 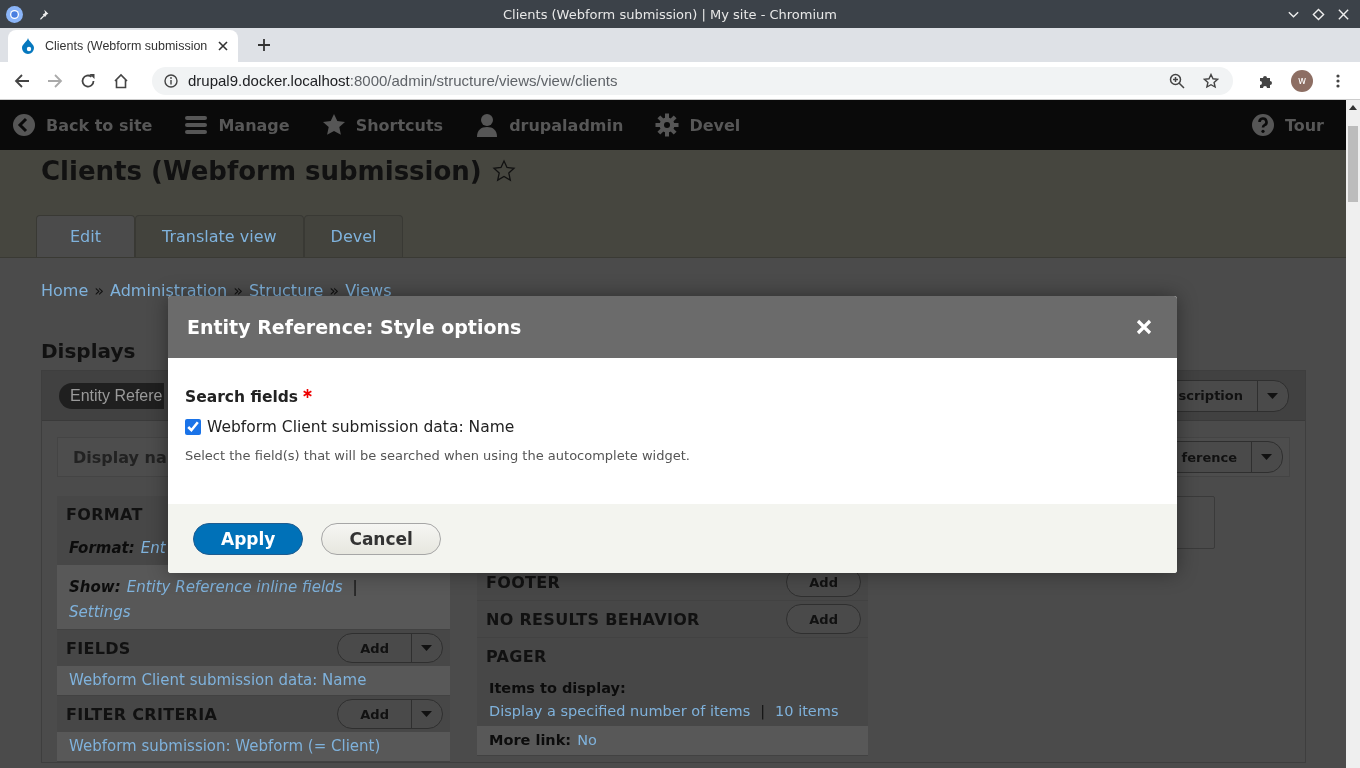 What do you see at coordinates (219, 236) in the screenshot?
I see `page-tab: Translate view` at bounding box center [219, 236].